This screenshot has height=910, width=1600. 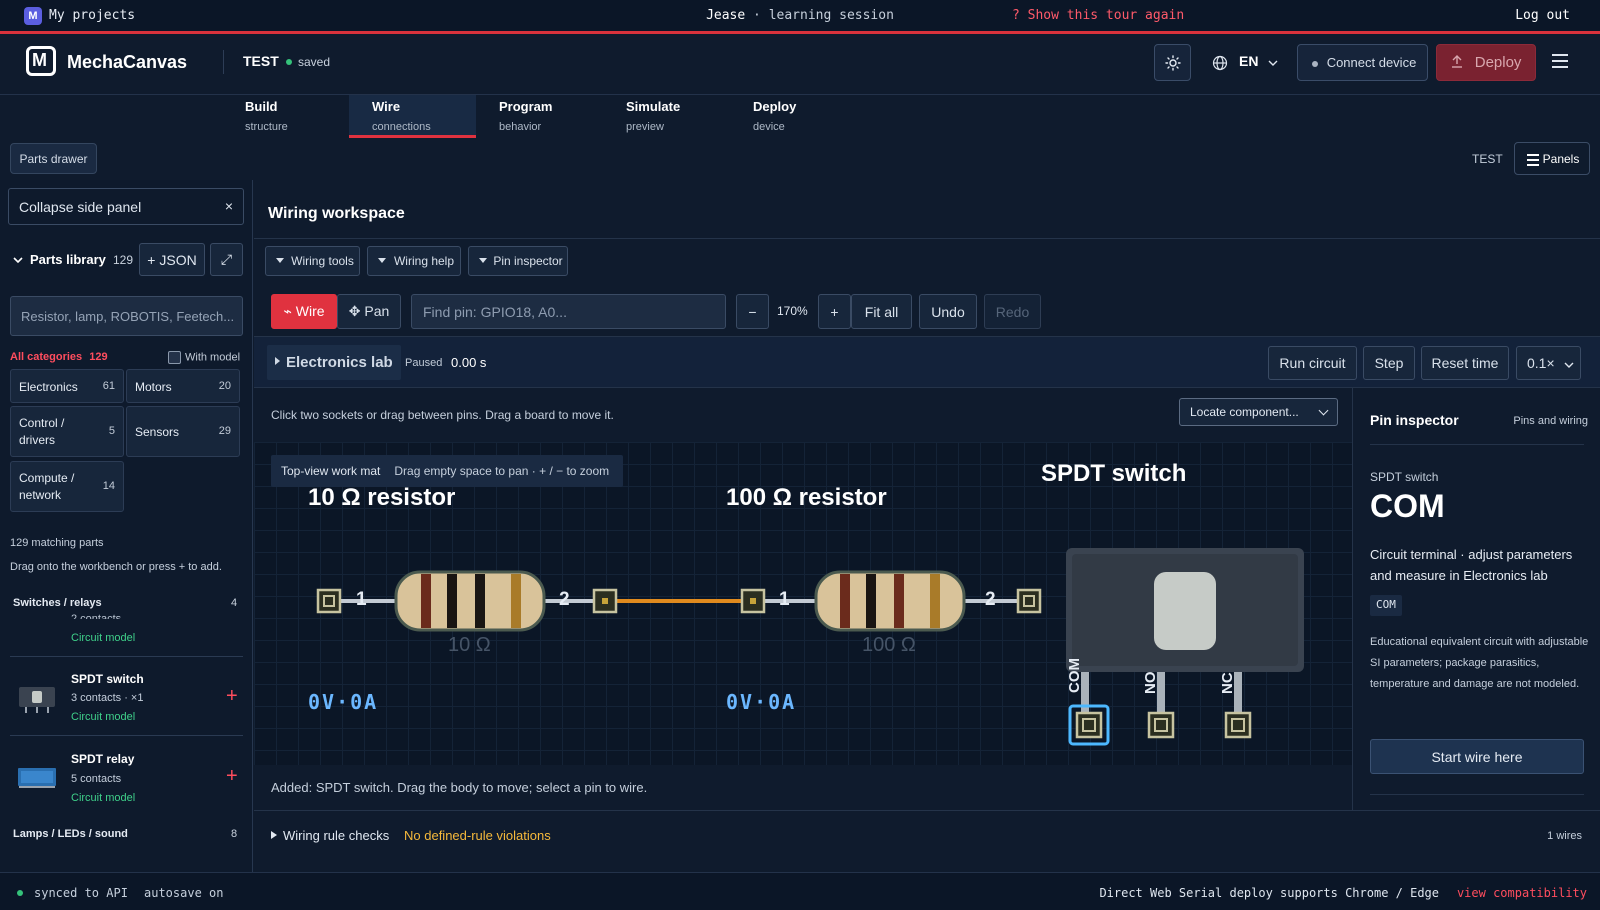 I want to click on theme-toggle-button, so click(x=1172, y=62).